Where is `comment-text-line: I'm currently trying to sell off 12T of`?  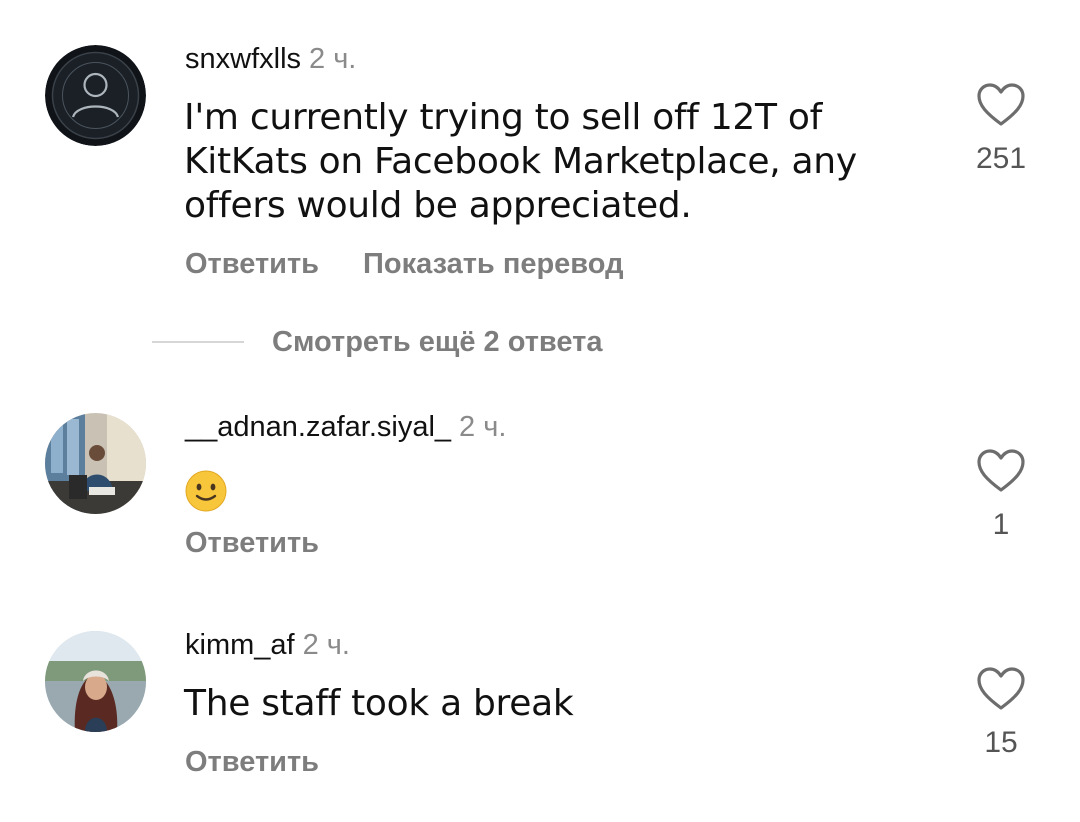 comment-text-line: I'm currently trying to sell off 12T of is located at coordinates (503, 117).